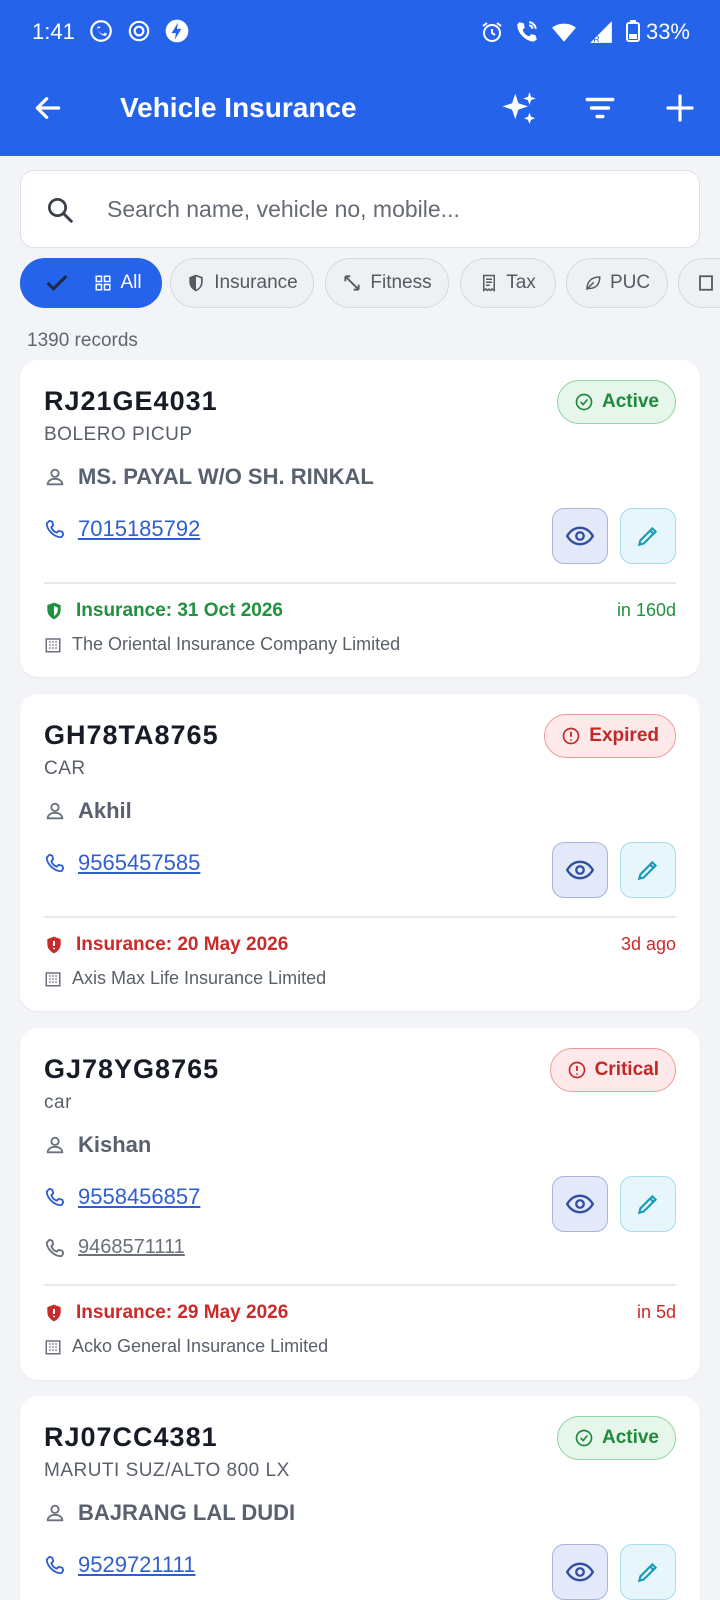  I want to click on phone-link: 9529721111, so click(119, 1565).